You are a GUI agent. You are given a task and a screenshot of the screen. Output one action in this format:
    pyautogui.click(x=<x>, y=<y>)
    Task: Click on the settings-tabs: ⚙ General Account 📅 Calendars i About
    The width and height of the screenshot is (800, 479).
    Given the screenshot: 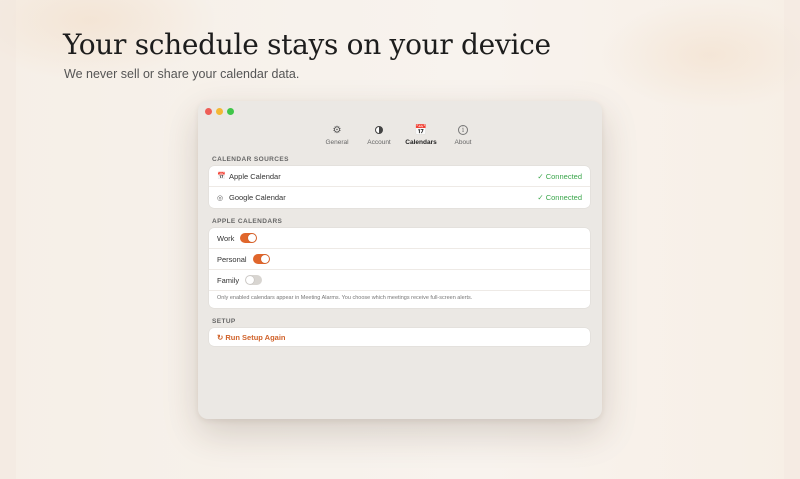 What is the action you would take?
    pyautogui.click(x=400, y=135)
    